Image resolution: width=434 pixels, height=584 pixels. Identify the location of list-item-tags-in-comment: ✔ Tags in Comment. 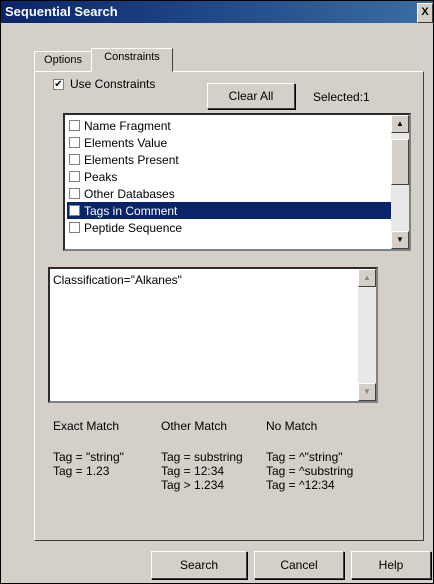
(229, 210).